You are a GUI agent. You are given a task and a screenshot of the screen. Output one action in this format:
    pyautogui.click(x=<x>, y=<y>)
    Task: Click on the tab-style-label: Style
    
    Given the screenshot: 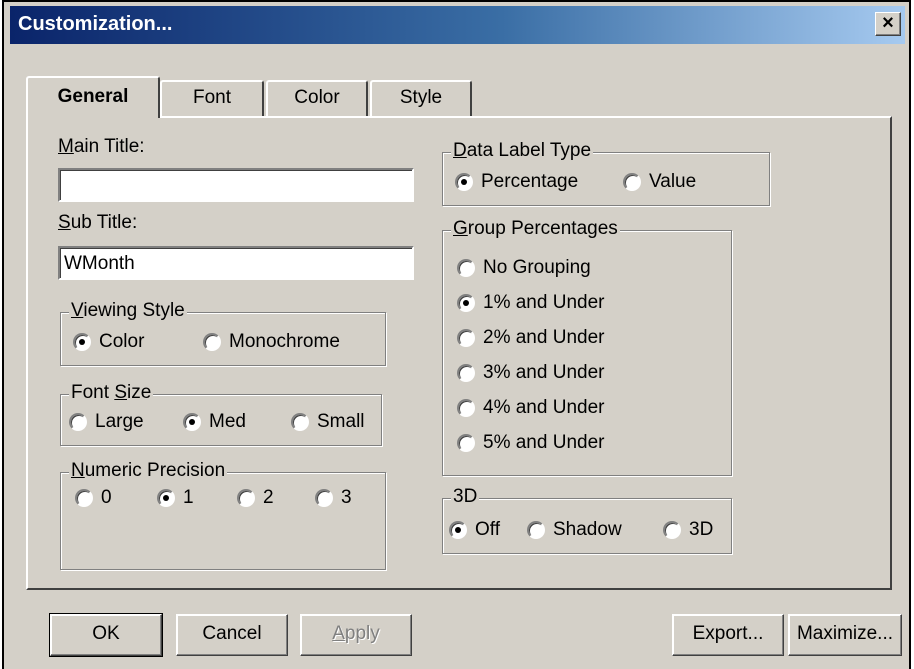 What is the action you would take?
    pyautogui.click(x=421, y=97)
    